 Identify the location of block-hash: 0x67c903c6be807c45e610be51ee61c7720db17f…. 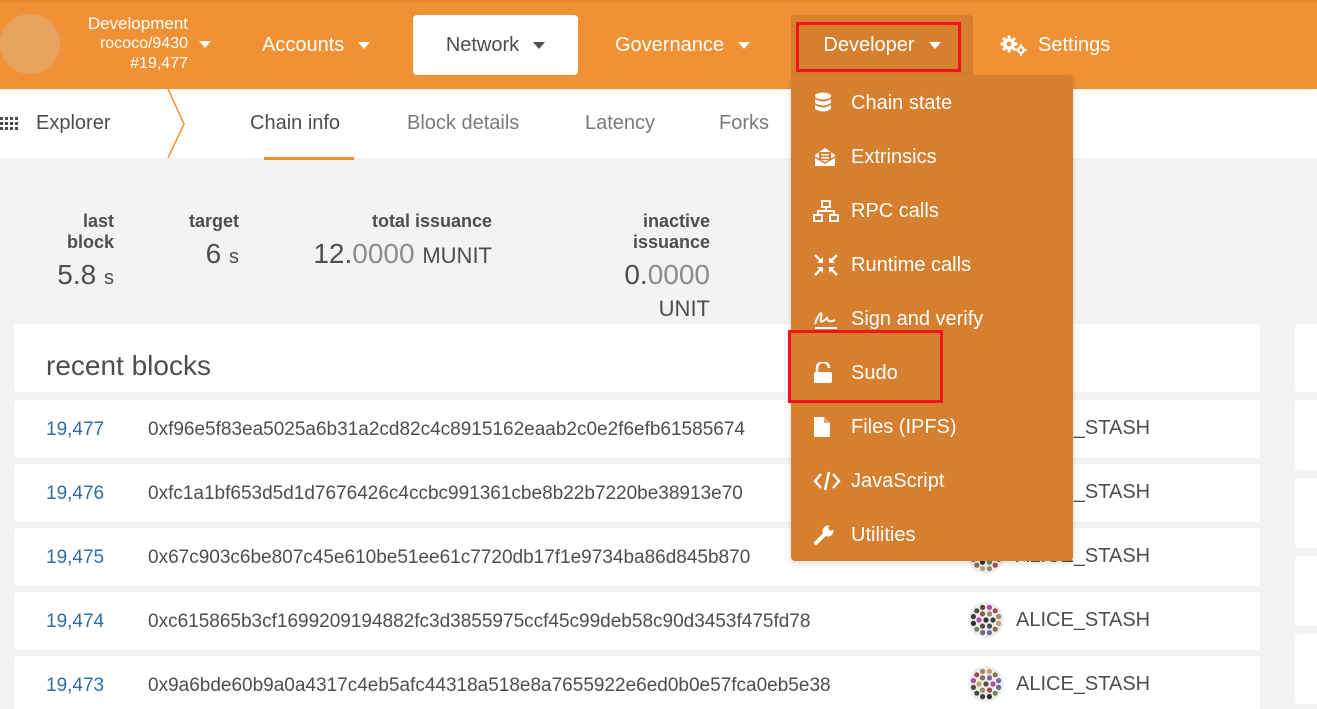
(449, 557).